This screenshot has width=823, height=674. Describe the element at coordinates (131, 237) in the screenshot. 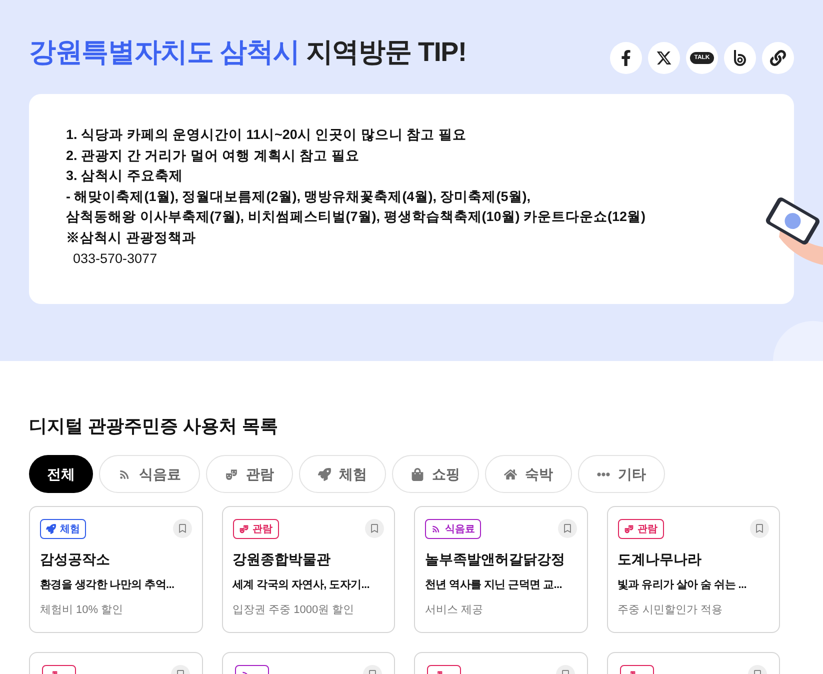

I see `tip-text: ※삼척시 관광정책과` at that location.